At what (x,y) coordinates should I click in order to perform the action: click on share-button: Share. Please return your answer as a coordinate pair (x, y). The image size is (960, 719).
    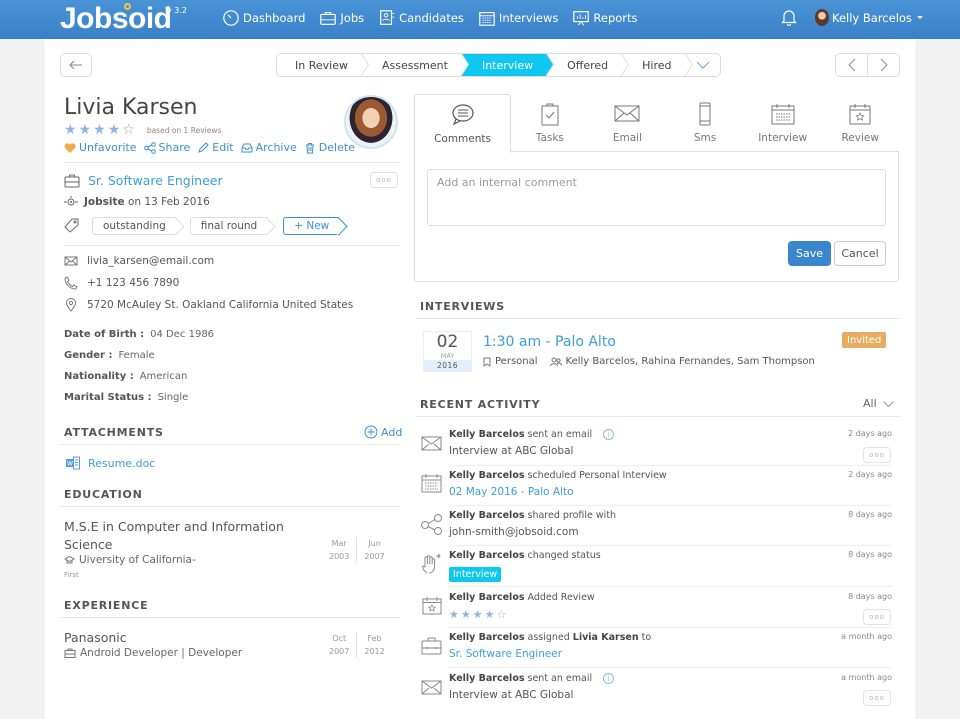
    Looking at the image, I should click on (166, 147).